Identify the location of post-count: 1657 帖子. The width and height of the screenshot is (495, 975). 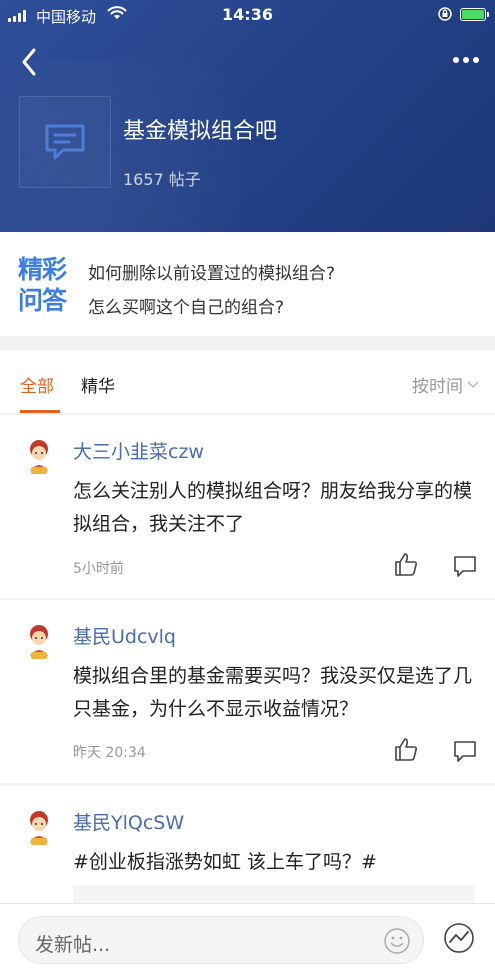
(162, 179).